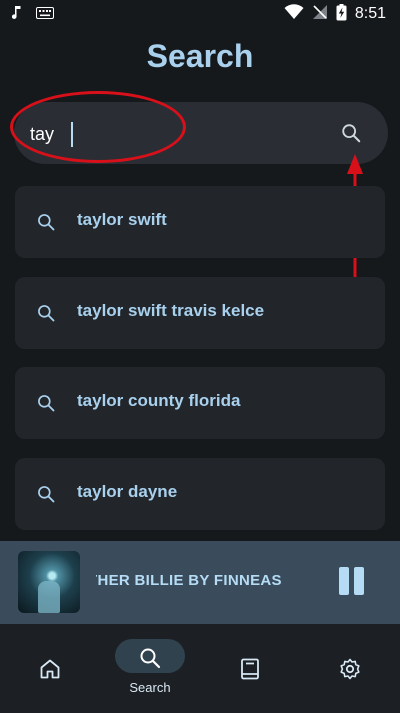 This screenshot has width=400, height=713. I want to click on suggestion-item: taylor swift travis kelce, so click(200, 313).